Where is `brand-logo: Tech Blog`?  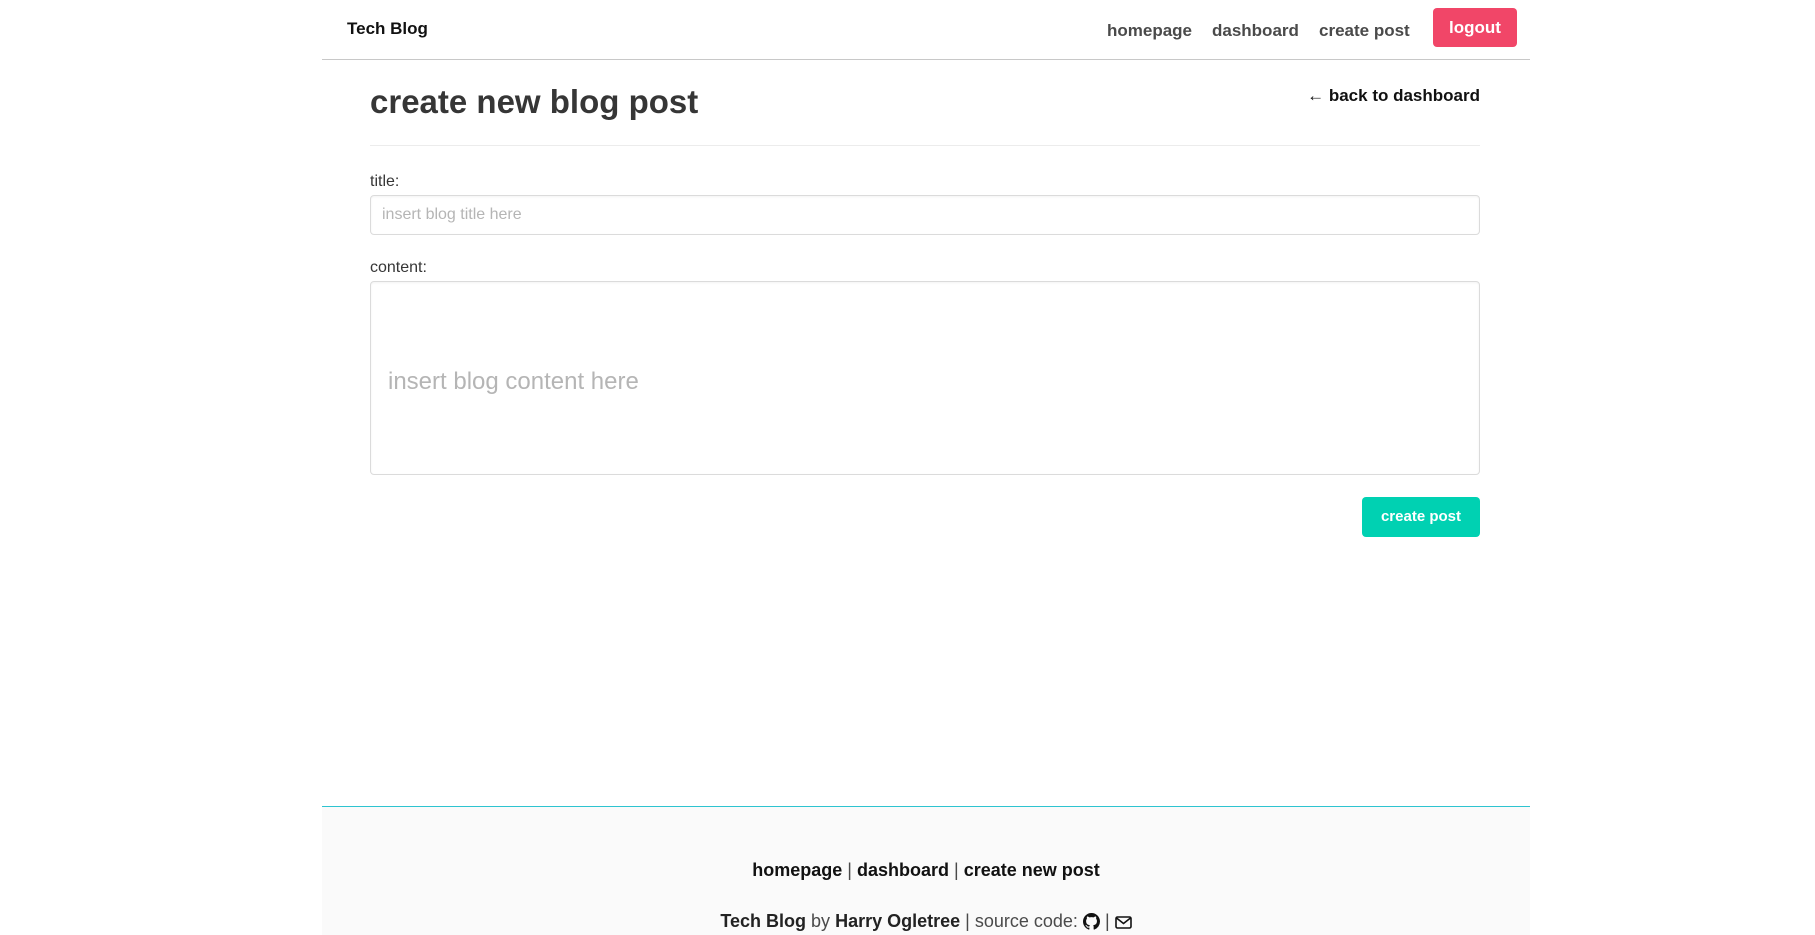
brand-logo: Tech Blog is located at coordinates (387, 29).